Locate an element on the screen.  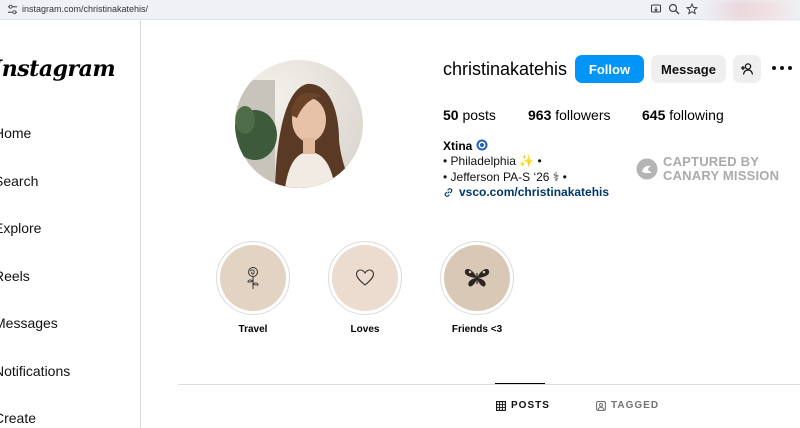
evil-eye-icon is located at coordinates (482, 145).